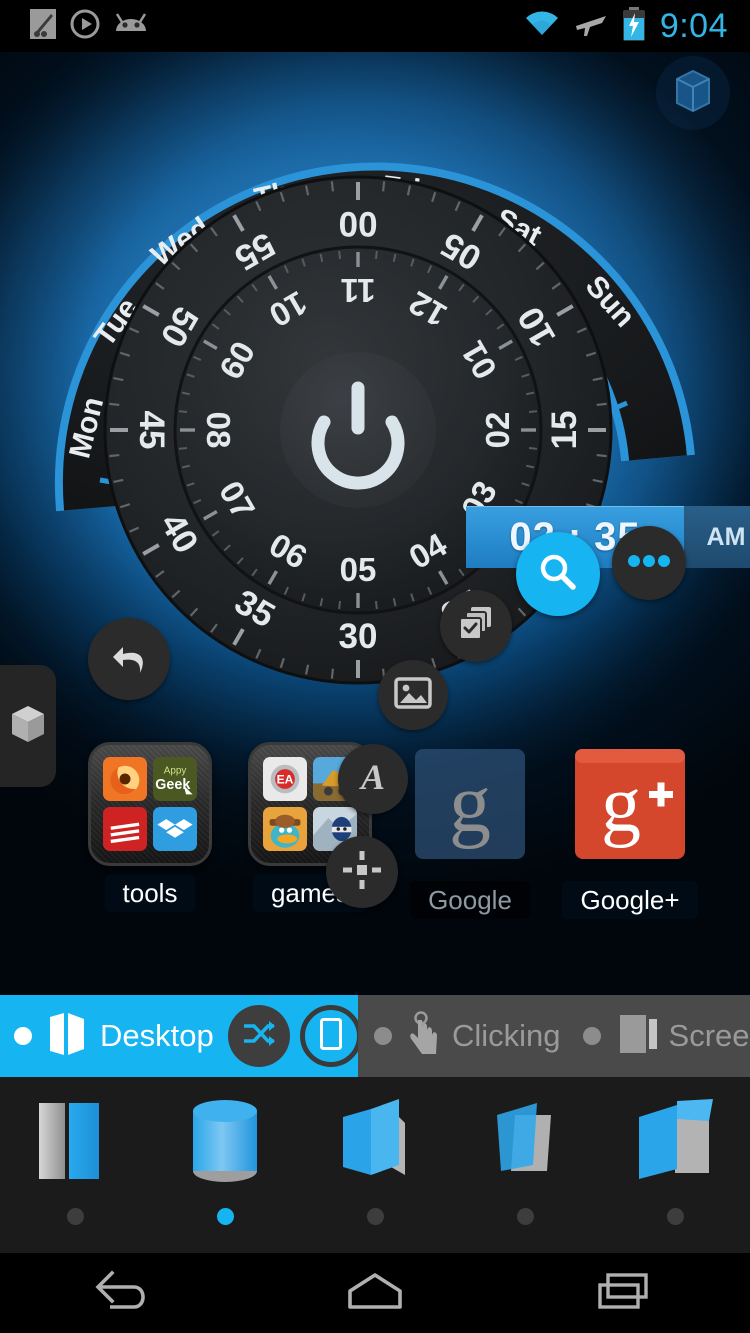 This screenshot has height=1333, width=750. What do you see at coordinates (375, 26) in the screenshot?
I see `status-bar: 9:04` at bounding box center [375, 26].